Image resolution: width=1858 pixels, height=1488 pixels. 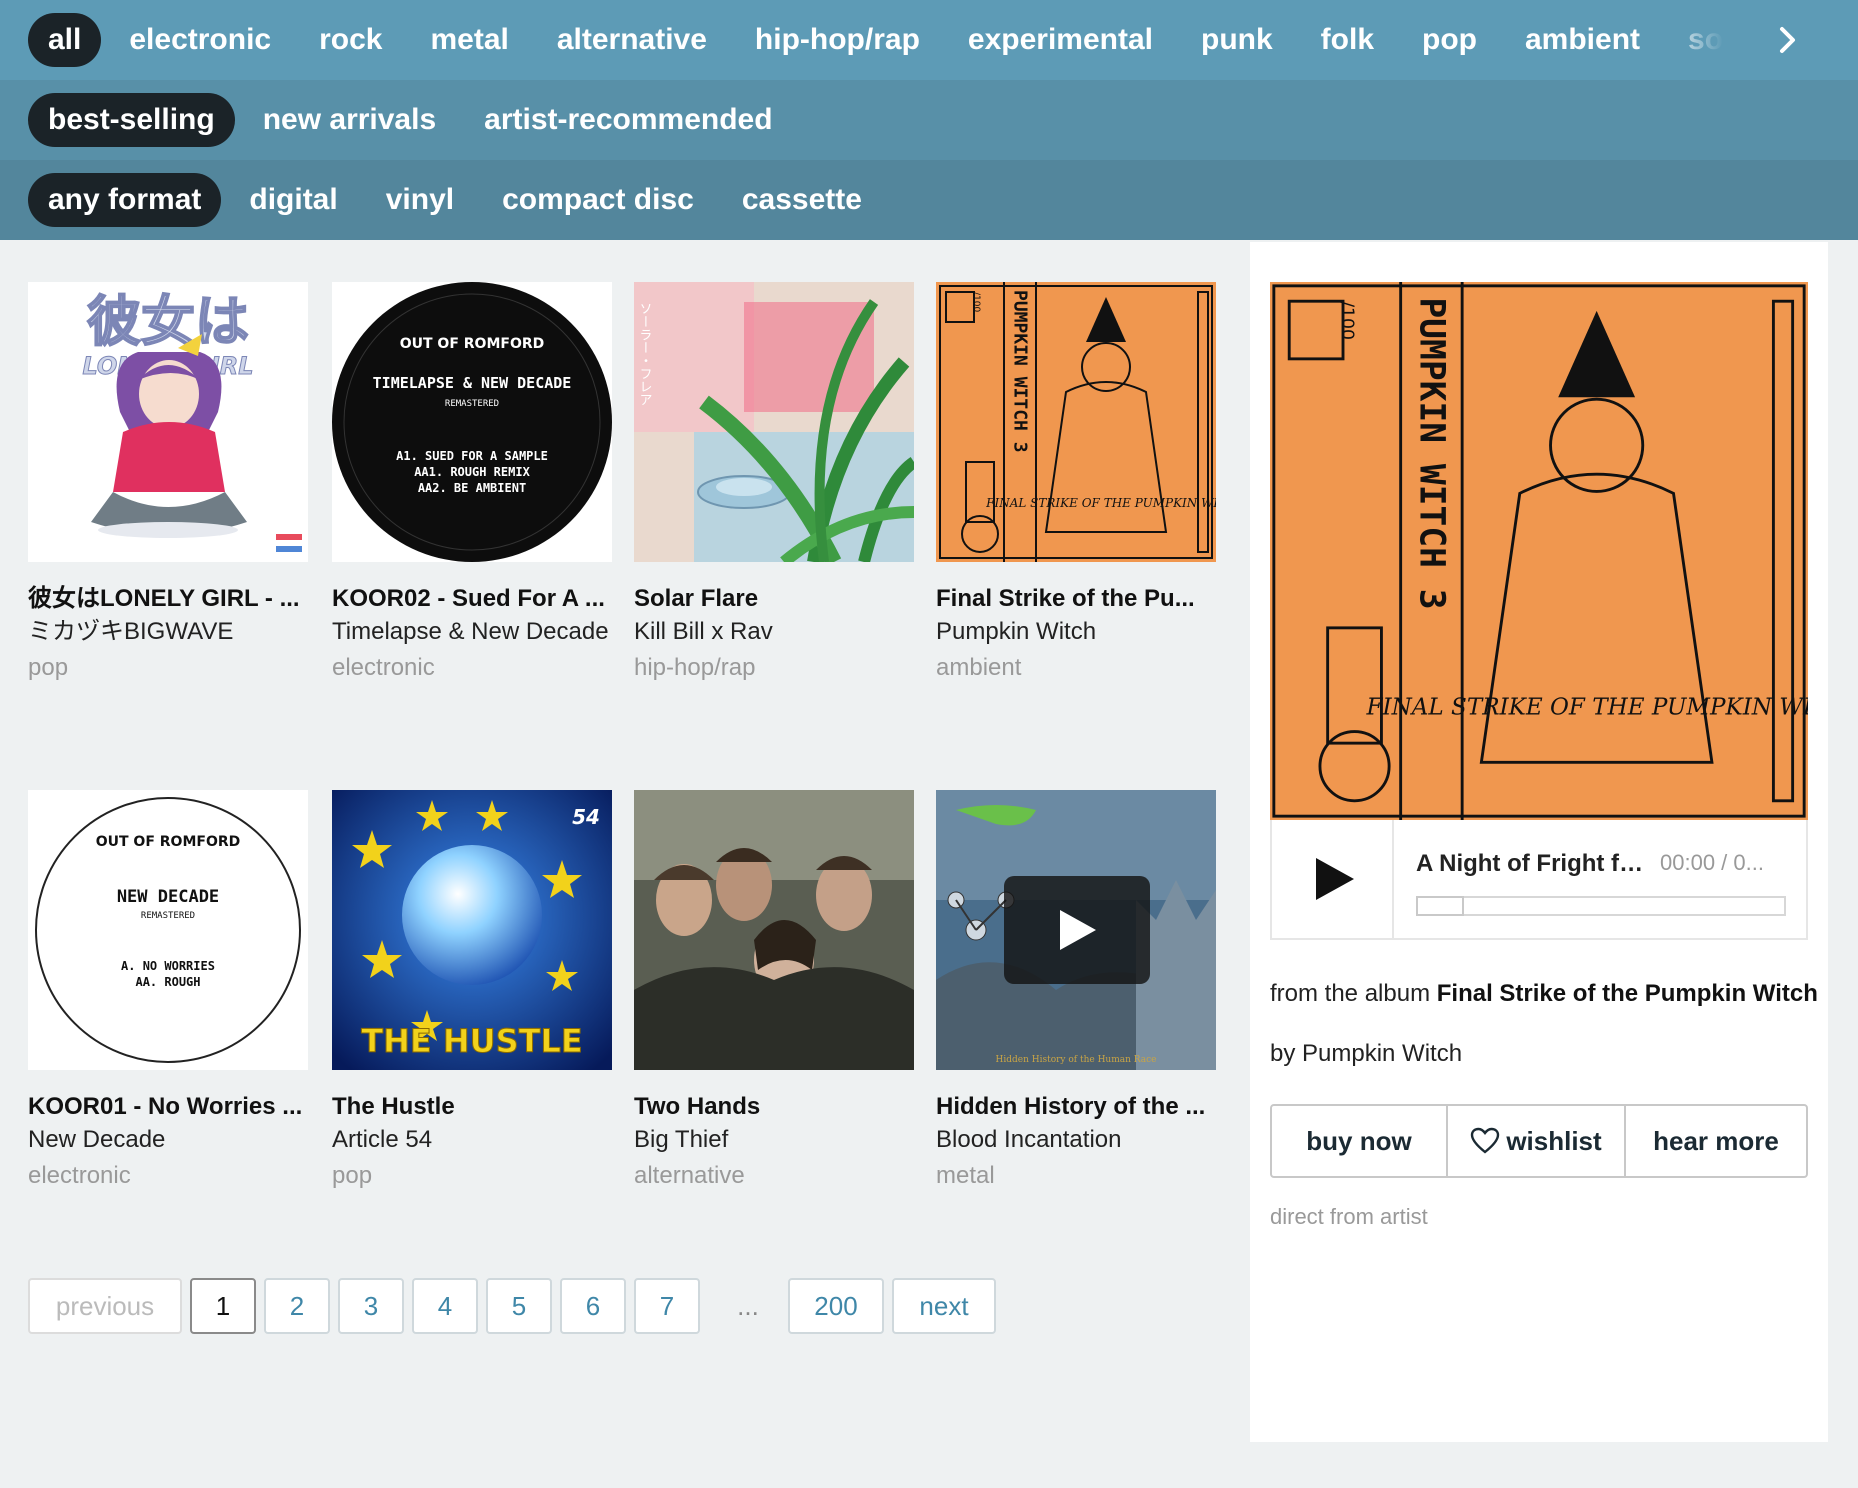 What do you see at coordinates (775, 632) in the screenshot?
I see `release-artist: Kill Bill x Rav` at bounding box center [775, 632].